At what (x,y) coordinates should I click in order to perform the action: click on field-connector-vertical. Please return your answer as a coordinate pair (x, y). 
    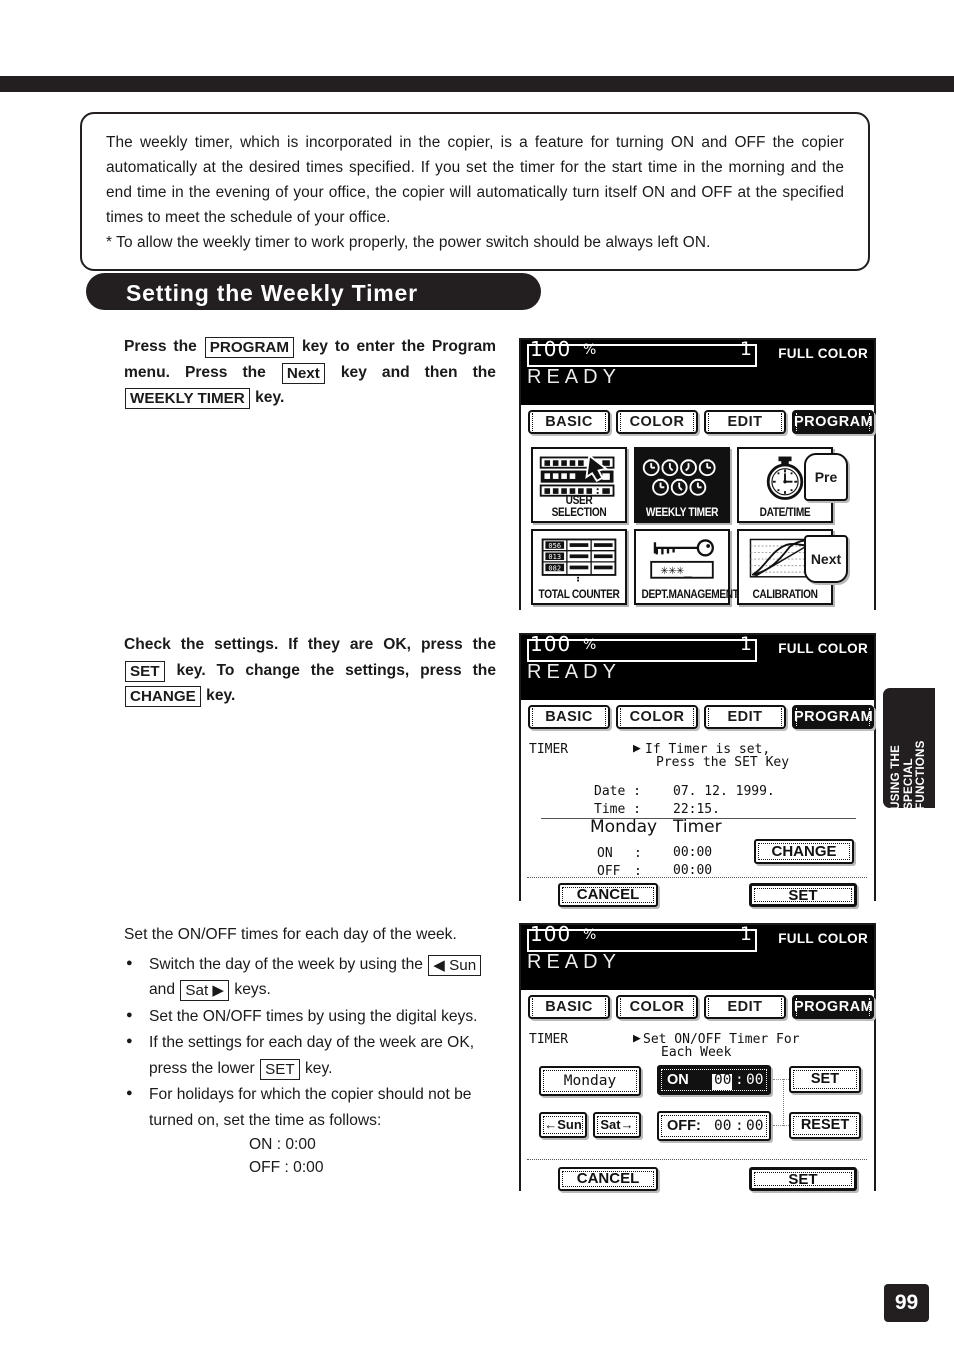
    Looking at the image, I should click on (783, 1102).